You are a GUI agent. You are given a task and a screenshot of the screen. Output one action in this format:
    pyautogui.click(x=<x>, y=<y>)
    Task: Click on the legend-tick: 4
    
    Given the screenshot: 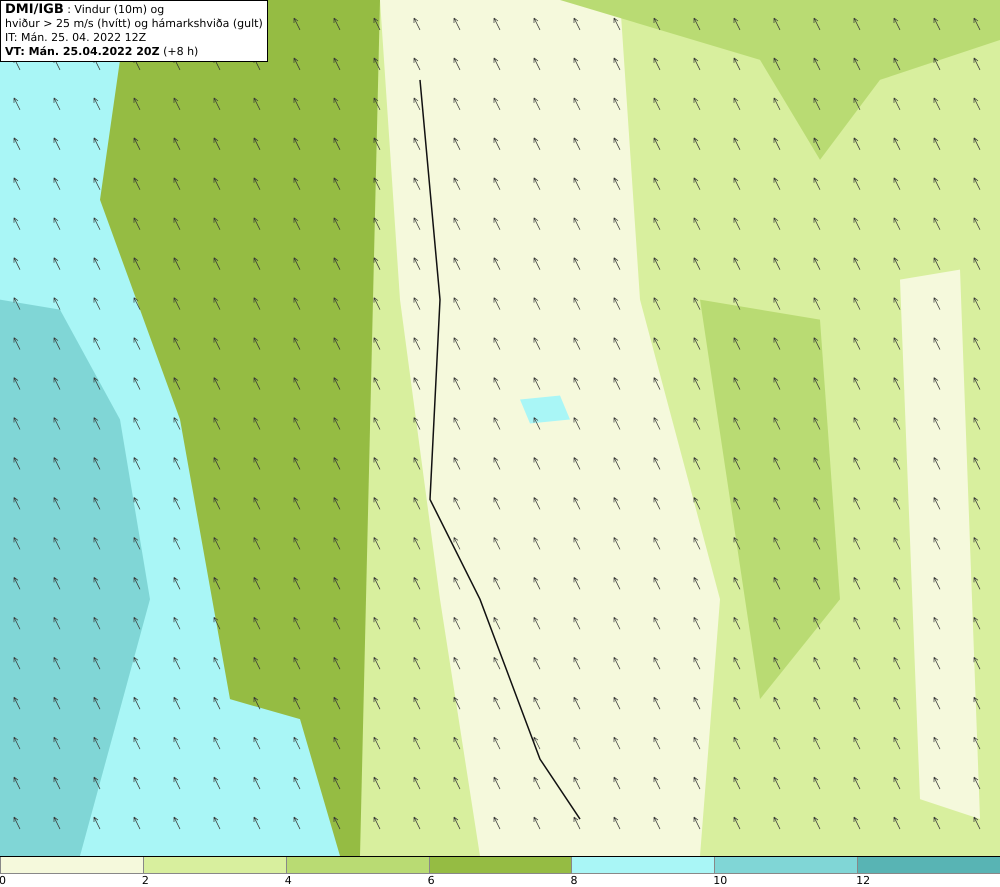 What is the action you would take?
    pyautogui.click(x=288, y=880)
    